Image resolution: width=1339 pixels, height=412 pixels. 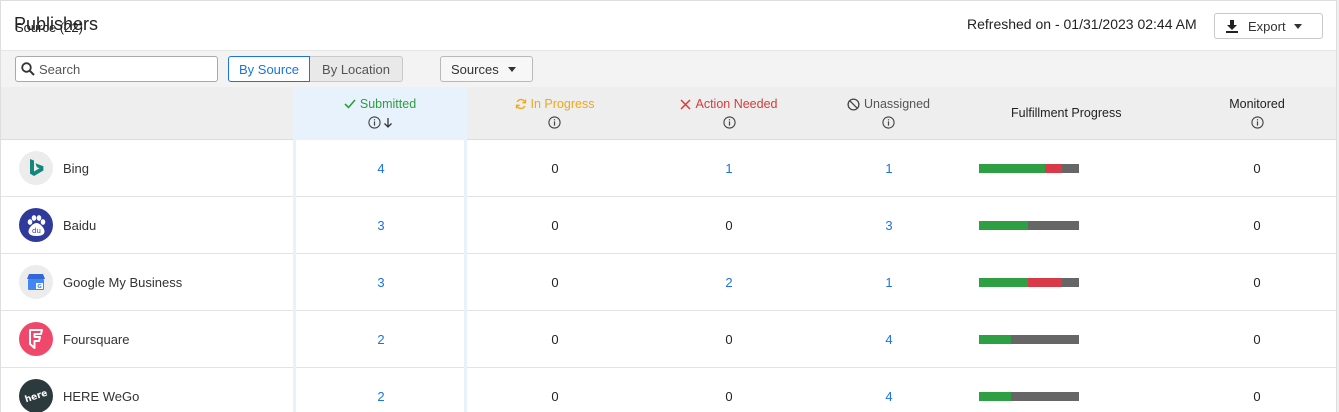 What do you see at coordinates (465, 276) in the screenshot?
I see `submitted-column-border-right` at bounding box center [465, 276].